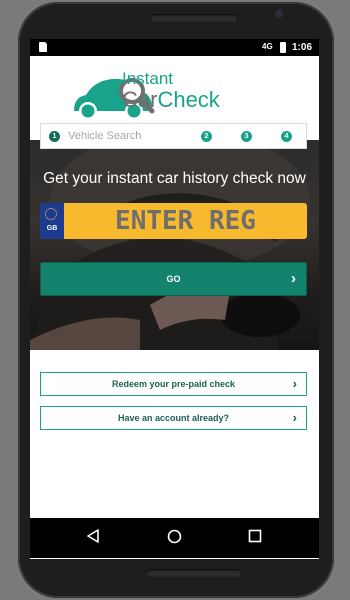  I want to click on top-speaker, so click(194, 18).